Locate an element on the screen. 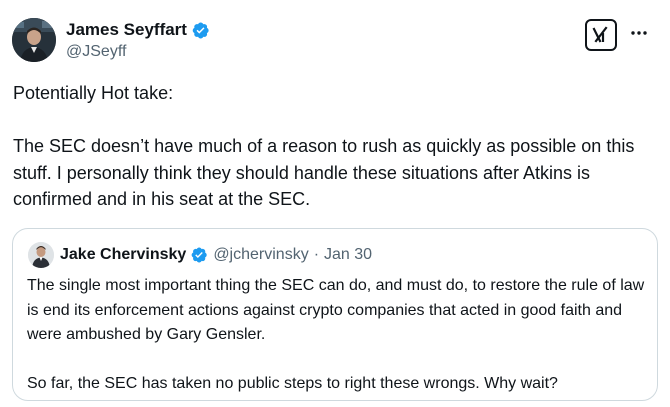  author-info: James Seyffart @JSeyff is located at coordinates (138, 39).